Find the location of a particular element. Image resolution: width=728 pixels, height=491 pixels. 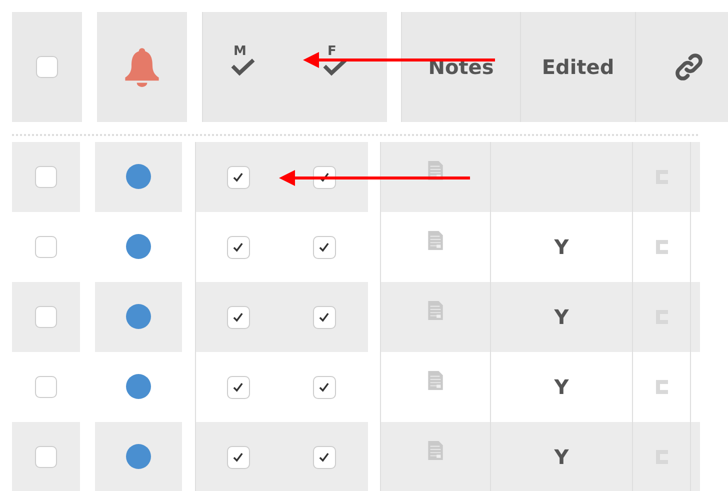

column-header: Edited is located at coordinates (578, 67).